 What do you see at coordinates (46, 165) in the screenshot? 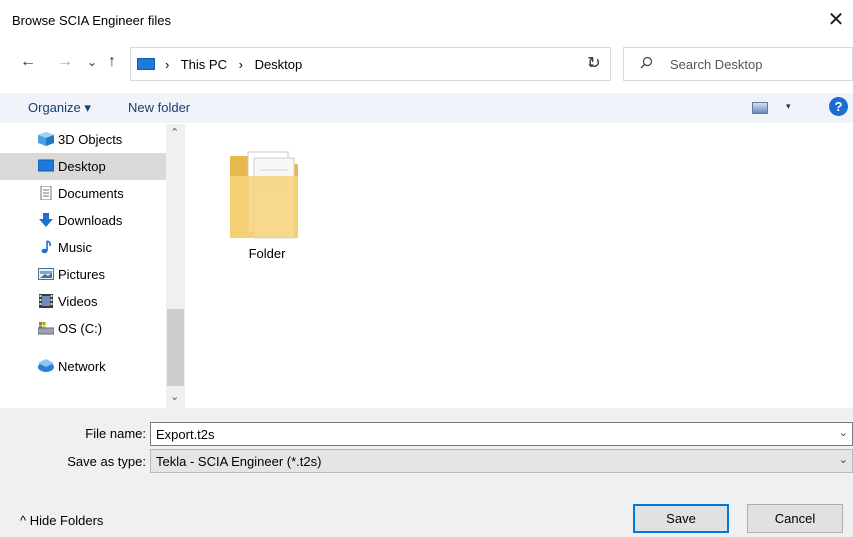
I see `desktop-icon` at bounding box center [46, 165].